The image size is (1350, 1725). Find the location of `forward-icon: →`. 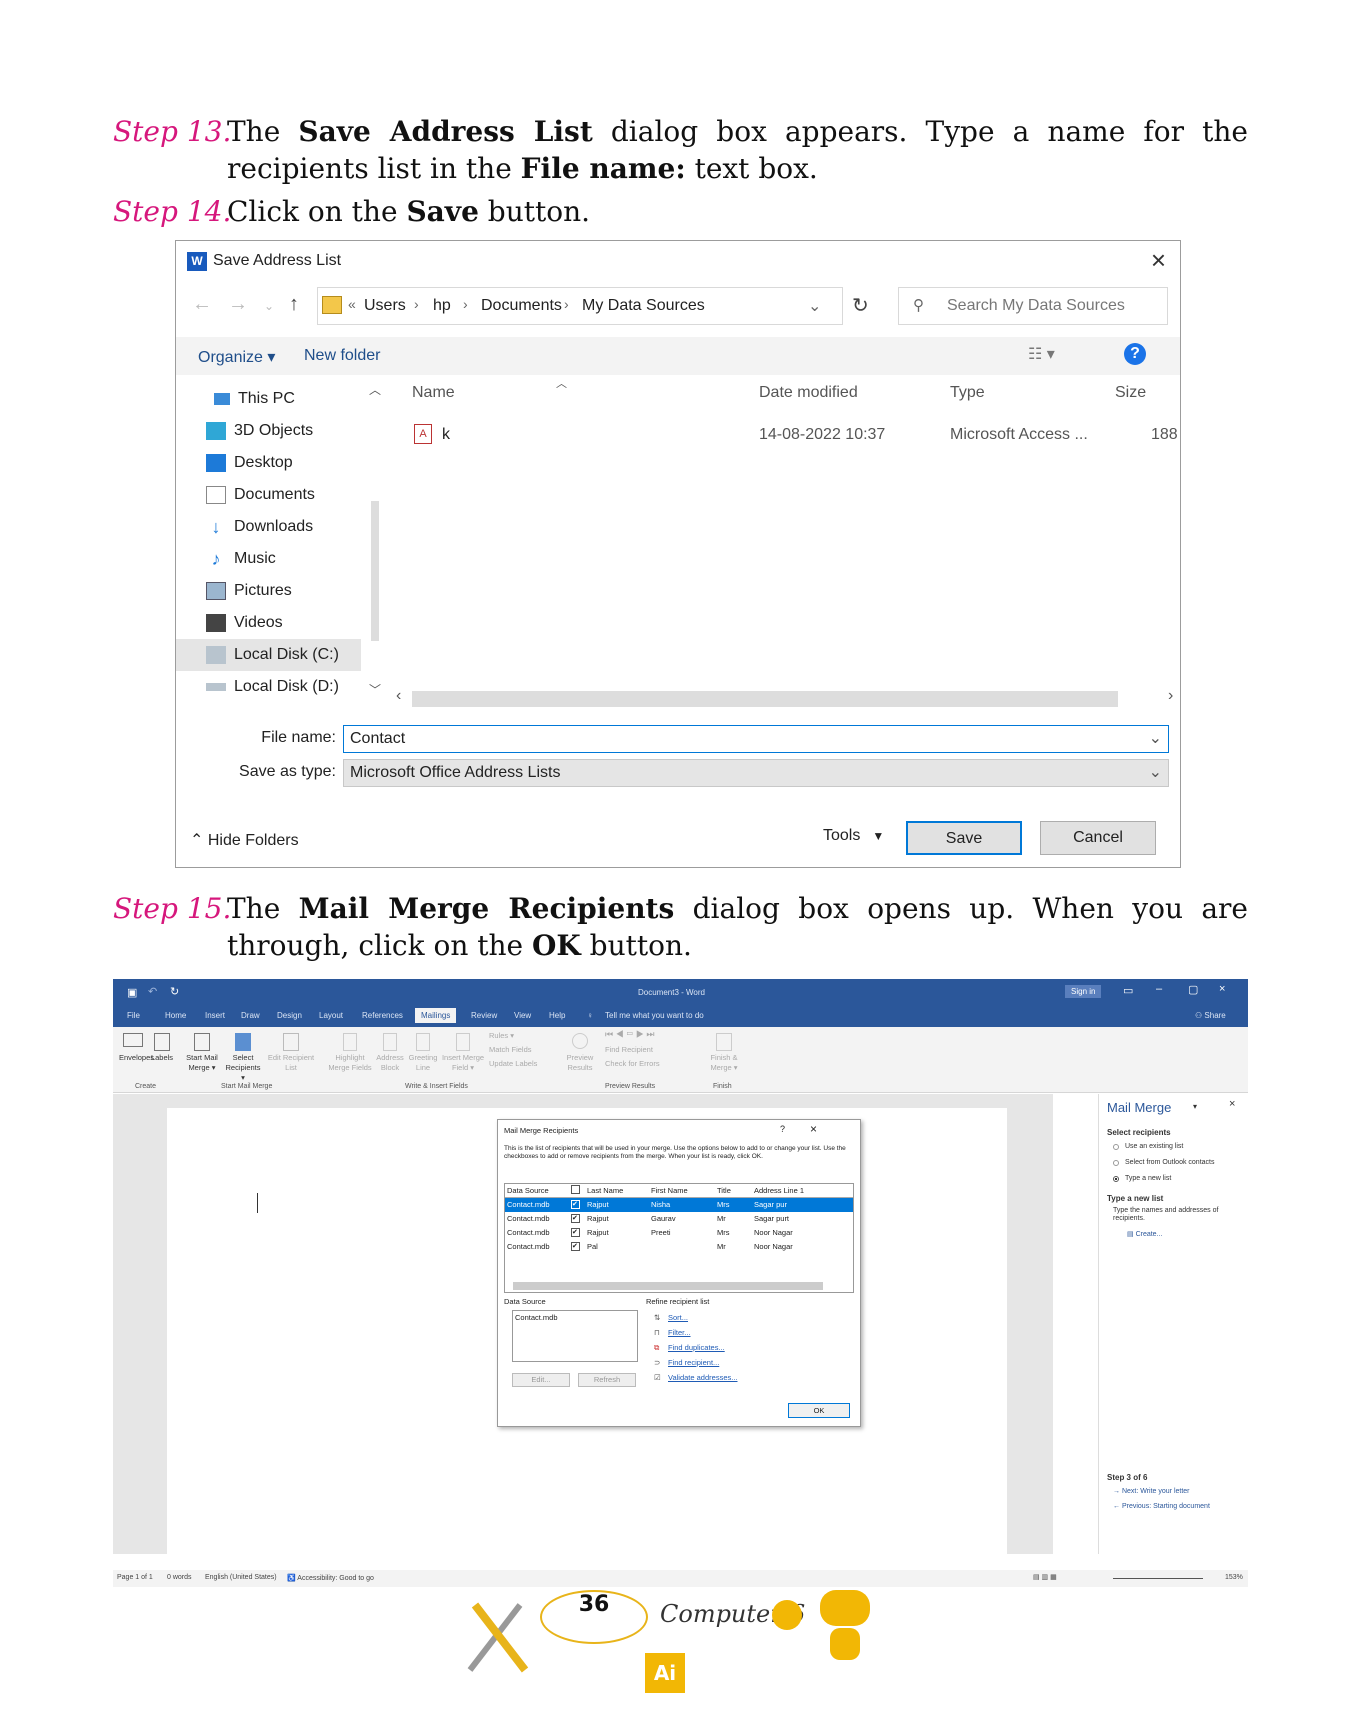

forward-icon: → is located at coordinates (238, 304).